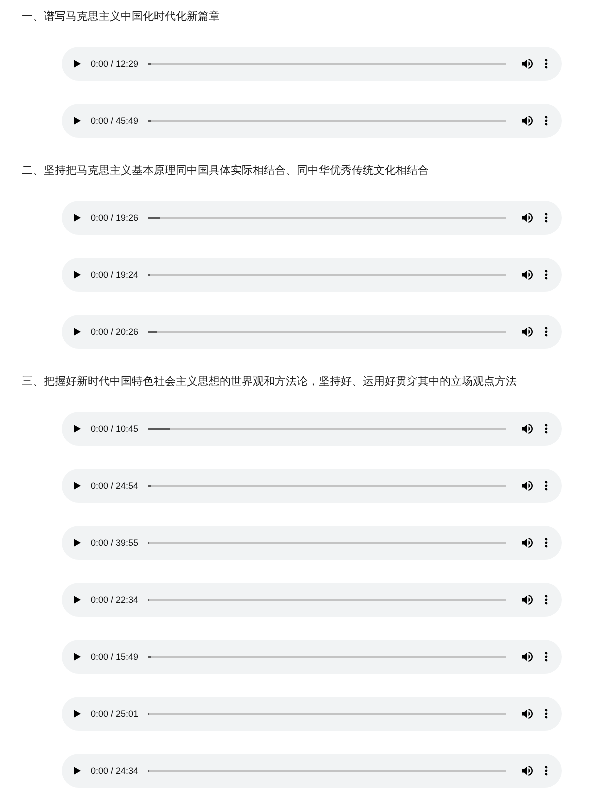 The image size is (604, 805). I want to click on time-display: 0:00 / 22:34, so click(115, 600).